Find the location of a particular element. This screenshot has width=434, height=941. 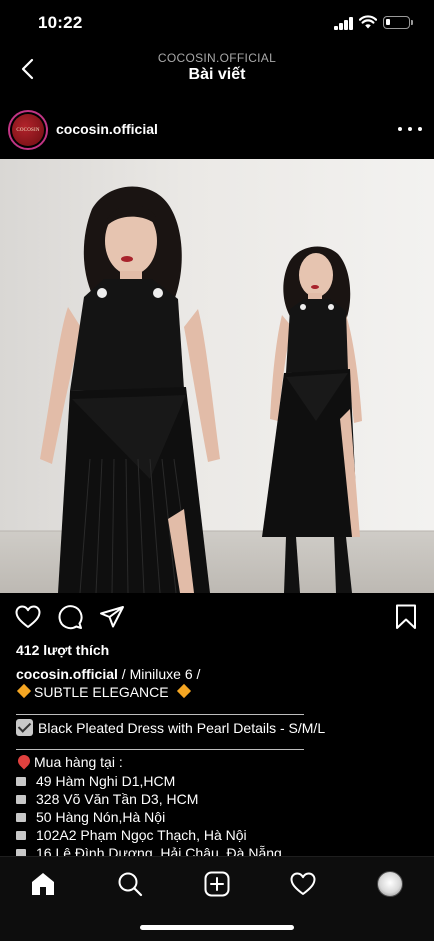

caption-collection: / Miniluxe 6 / is located at coordinates (159, 674).